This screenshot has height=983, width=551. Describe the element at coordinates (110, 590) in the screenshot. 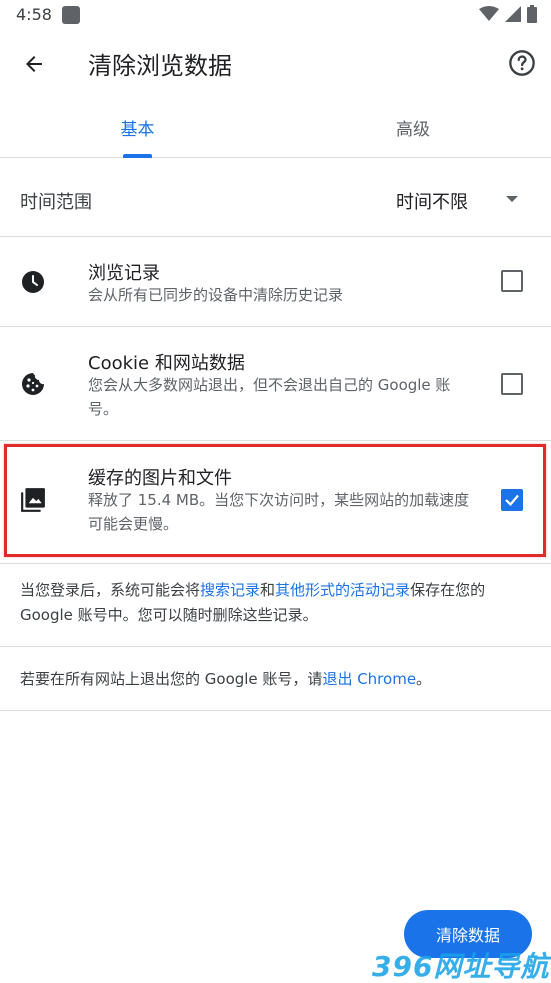

I see `info-text: 当您登录后，系统可能会将` at that location.